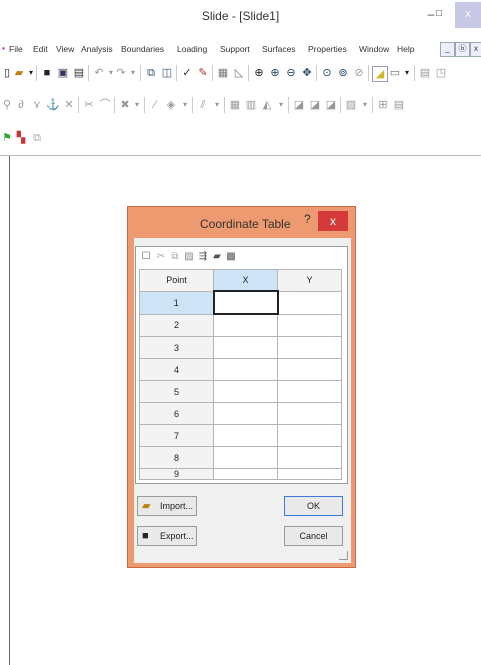 The width and height of the screenshot is (481, 665). Describe the element at coordinates (267, 105) in the screenshot. I see `chart-icon: ◭` at that location.